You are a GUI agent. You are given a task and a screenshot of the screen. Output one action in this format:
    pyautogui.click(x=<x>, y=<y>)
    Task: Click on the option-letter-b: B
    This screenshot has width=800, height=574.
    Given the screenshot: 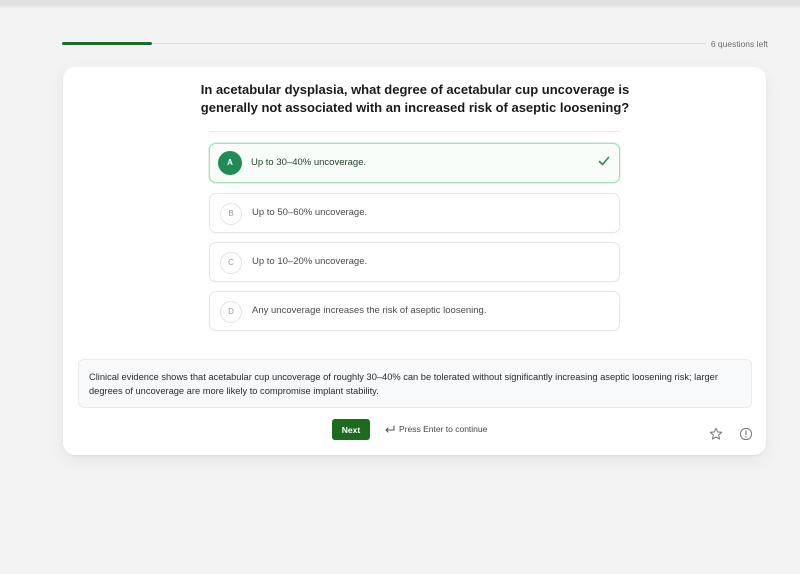 What is the action you would take?
    pyautogui.click(x=231, y=214)
    